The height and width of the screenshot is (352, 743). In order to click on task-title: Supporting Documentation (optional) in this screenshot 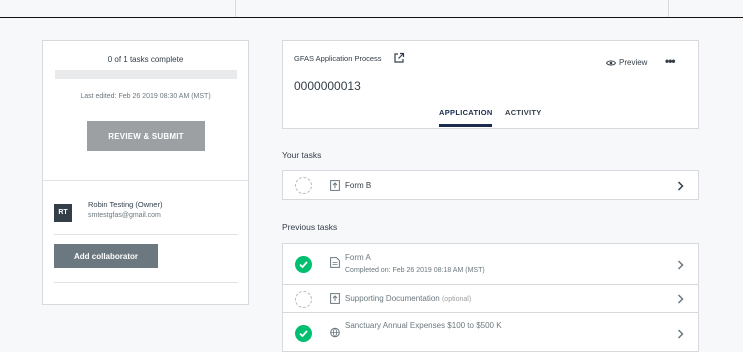, I will do `click(408, 298)`.